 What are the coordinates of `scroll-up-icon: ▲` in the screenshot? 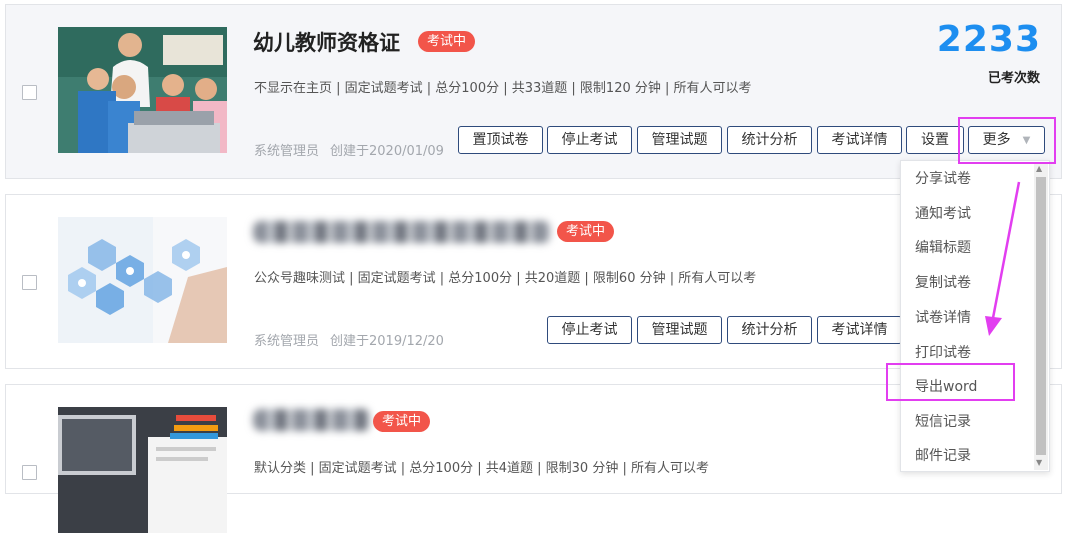 It's located at (1039, 169).